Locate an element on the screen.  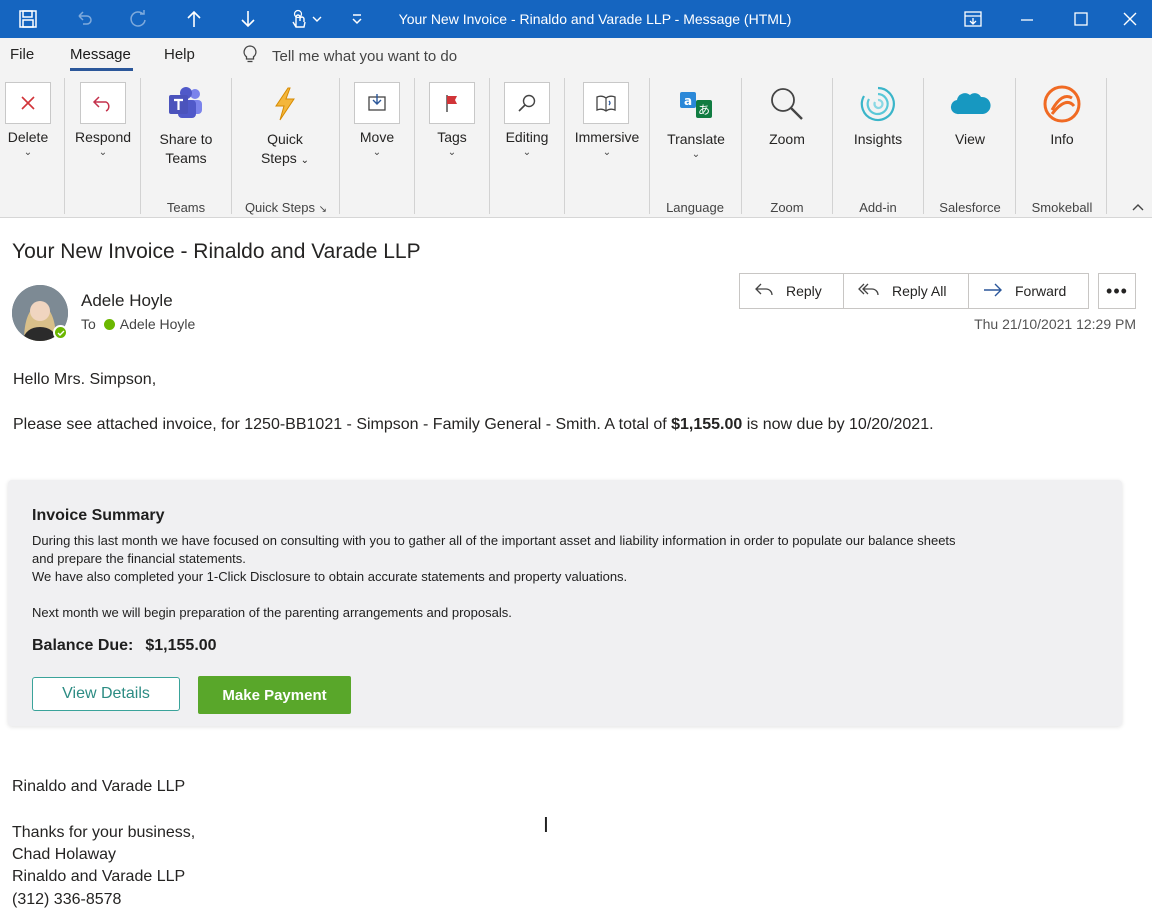
reply-button: Reply is located at coordinates (792, 291).